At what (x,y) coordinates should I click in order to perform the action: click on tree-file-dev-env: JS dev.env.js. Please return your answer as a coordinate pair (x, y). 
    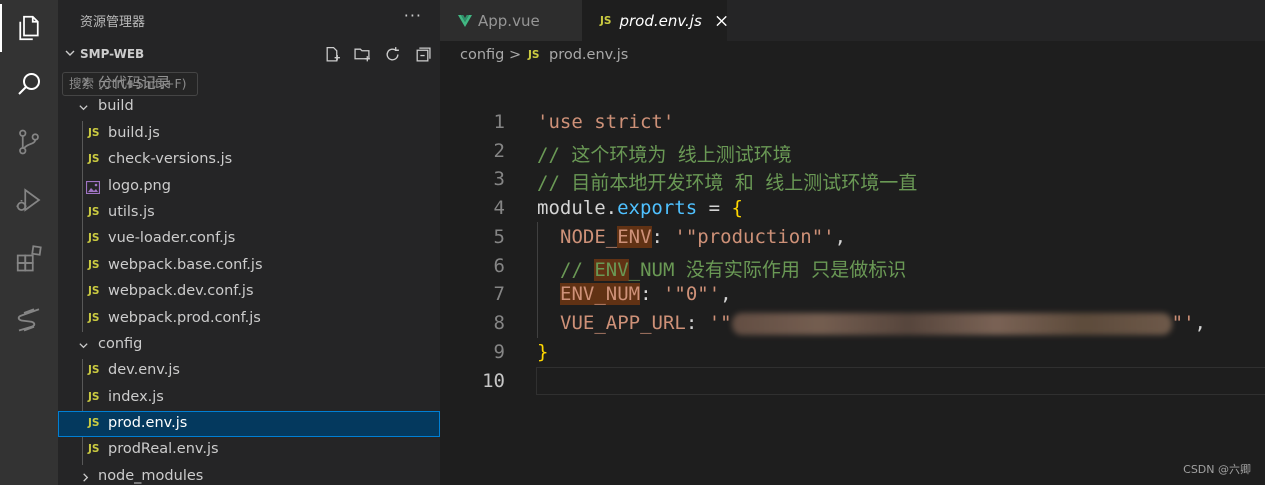
    Looking at the image, I should click on (249, 371).